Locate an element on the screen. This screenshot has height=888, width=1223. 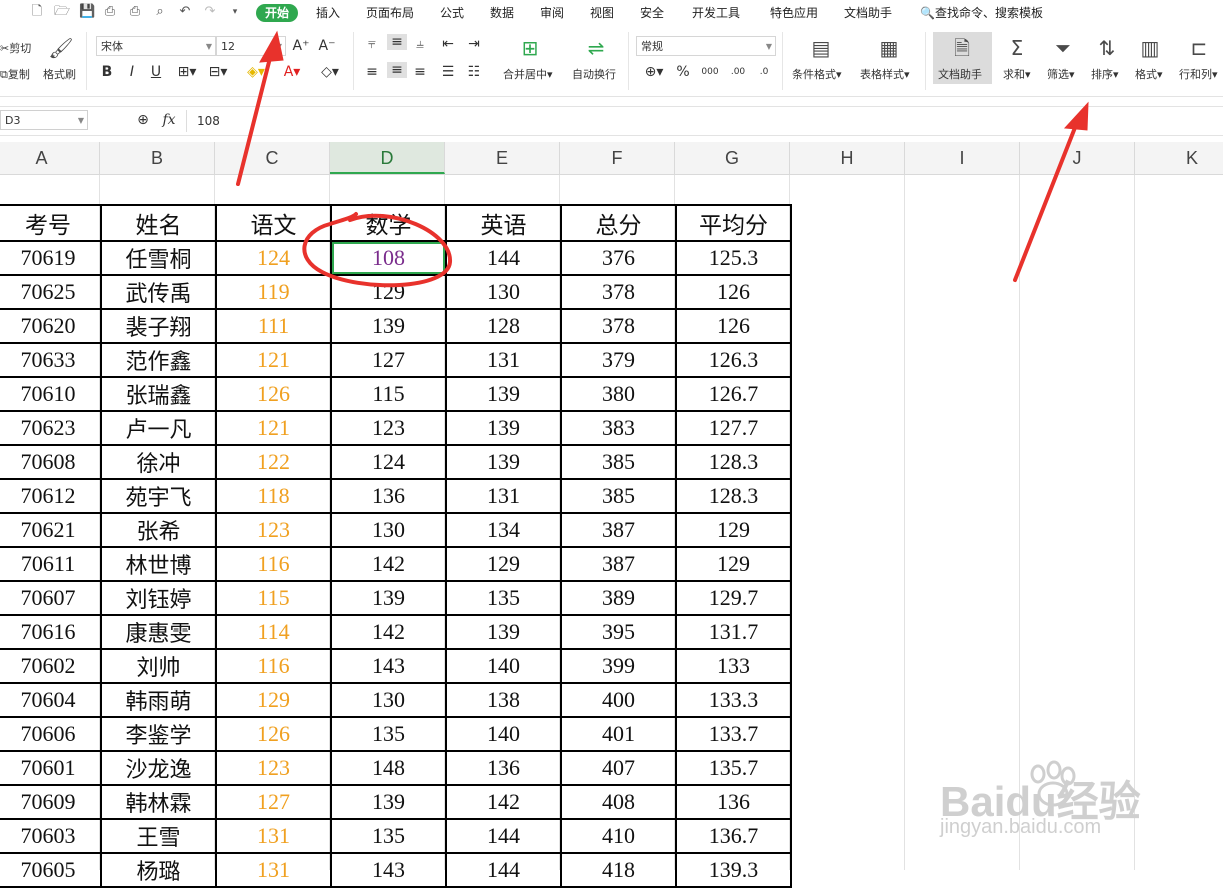
decrease-decimal-icon: .0 is located at coordinates (764, 72).